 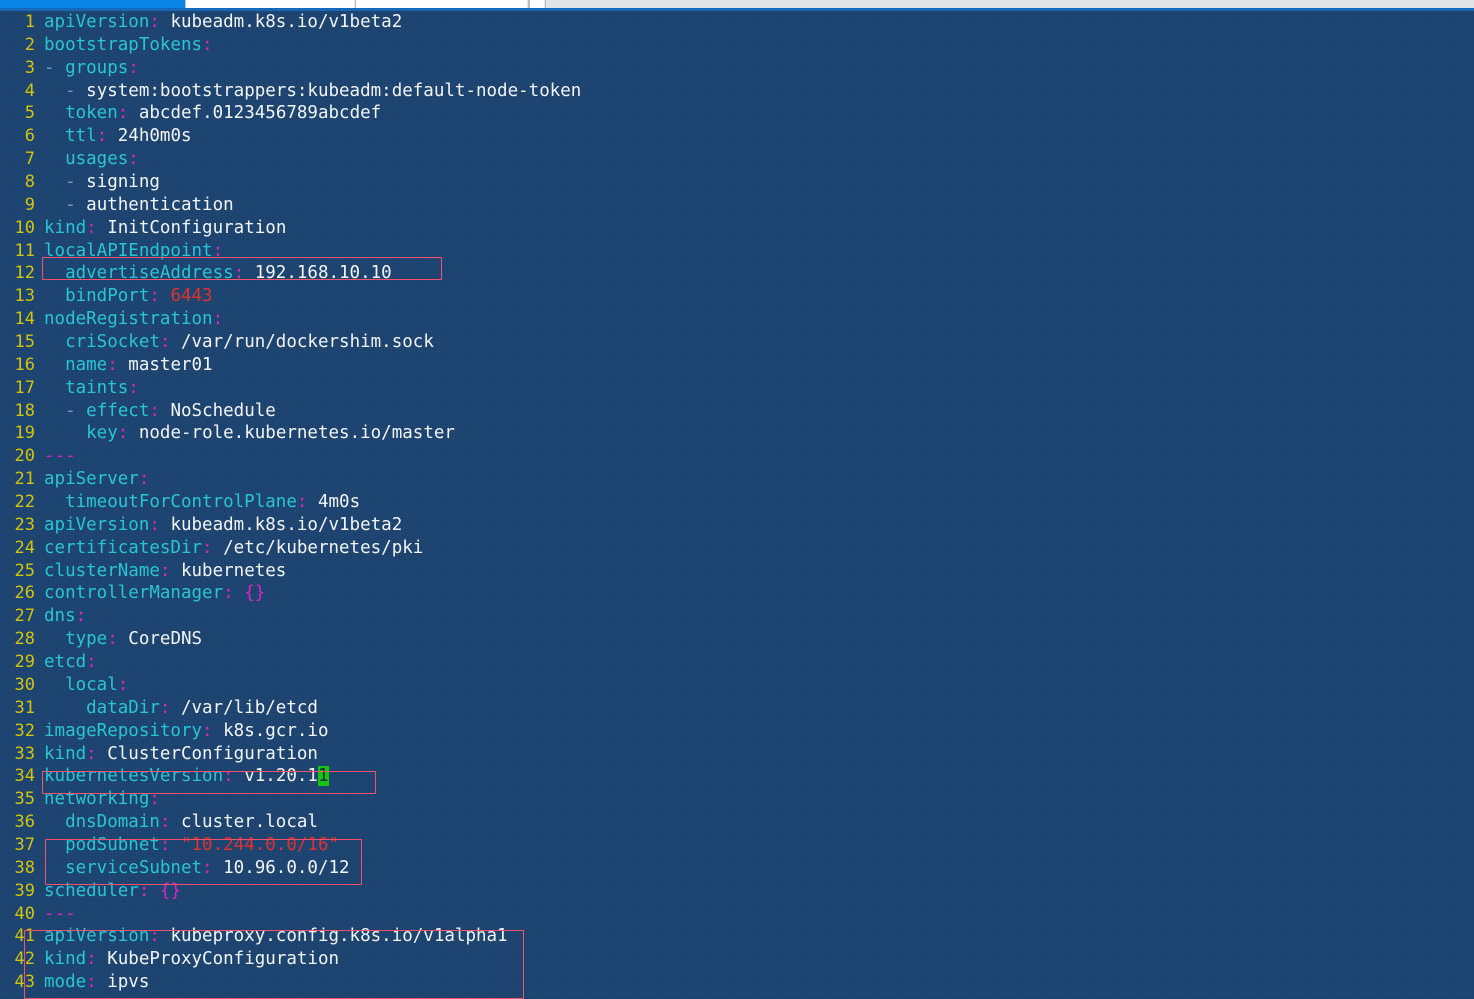 I want to click on code-line: 18 - effect: NoSchedule, so click(x=737, y=411).